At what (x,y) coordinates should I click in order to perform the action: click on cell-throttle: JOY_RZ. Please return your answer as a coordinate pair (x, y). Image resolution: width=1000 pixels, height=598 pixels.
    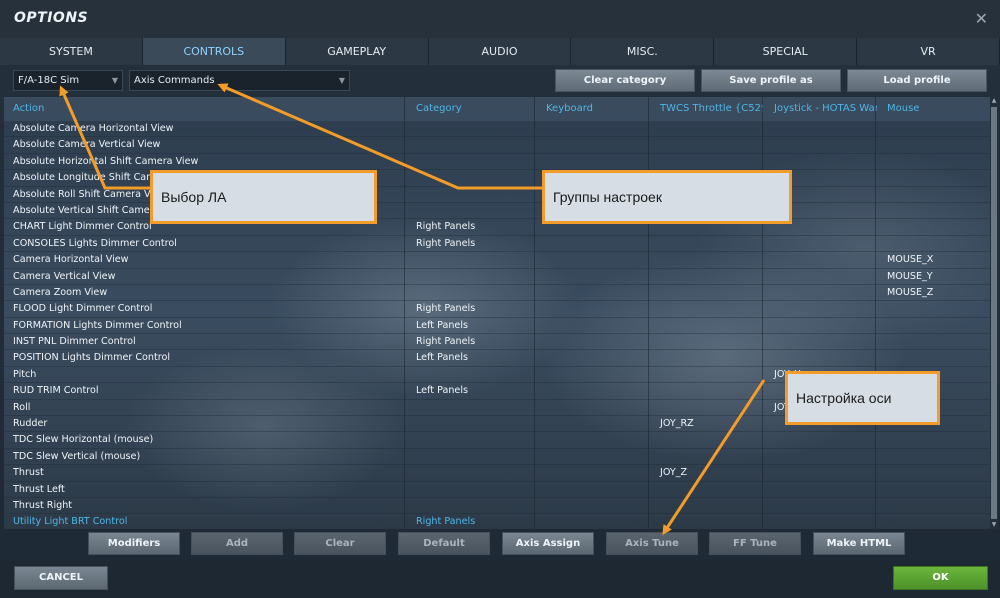
    Looking at the image, I should click on (677, 424).